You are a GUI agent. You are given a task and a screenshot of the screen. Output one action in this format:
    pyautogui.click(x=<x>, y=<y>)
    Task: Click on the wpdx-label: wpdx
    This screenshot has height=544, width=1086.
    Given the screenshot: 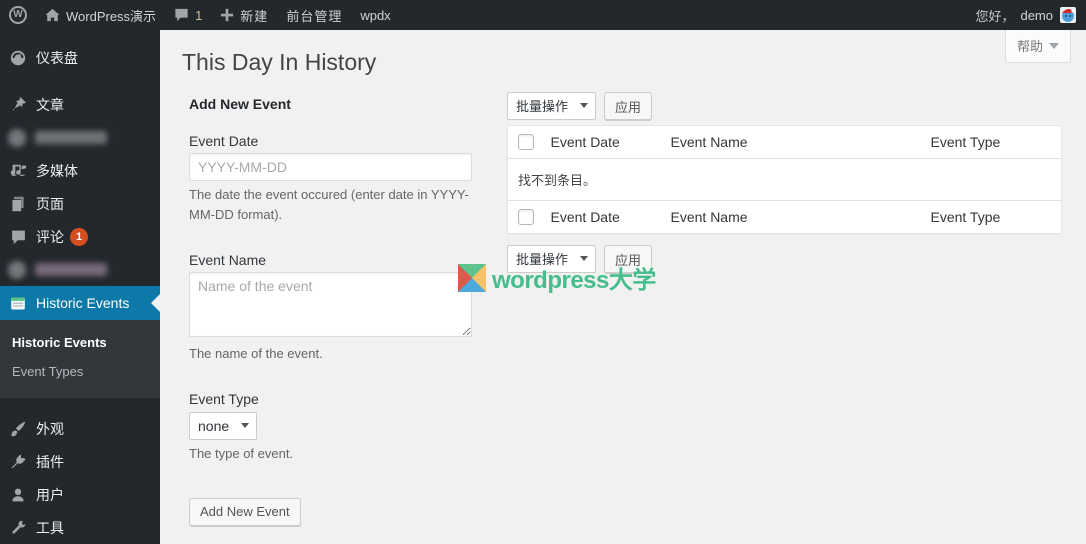 What is the action you would take?
    pyautogui.click(x=375, y=15)
    